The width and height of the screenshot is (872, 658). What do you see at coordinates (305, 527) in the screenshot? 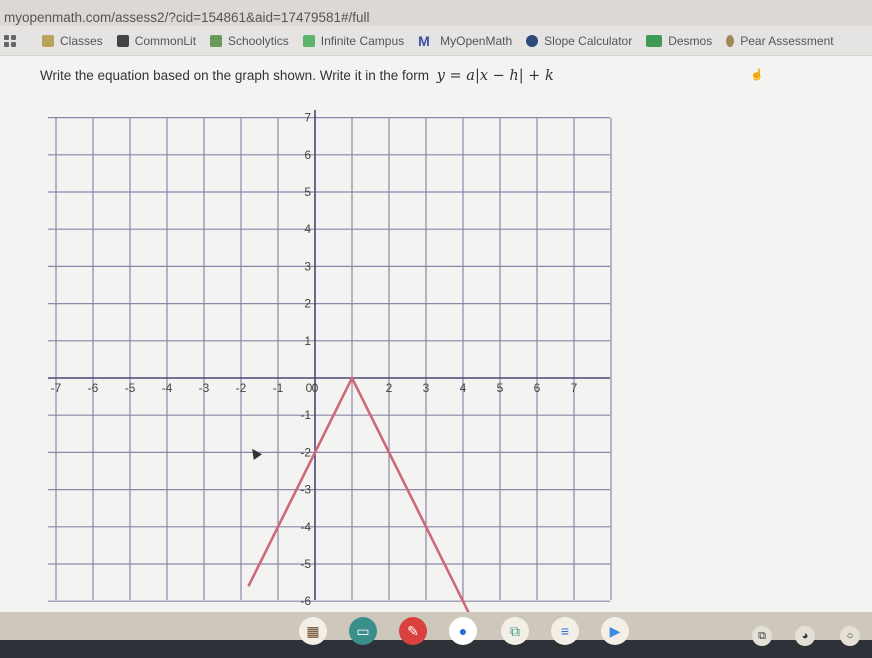
I see `y-tick-label: -4` at bounding box center [305, 527].